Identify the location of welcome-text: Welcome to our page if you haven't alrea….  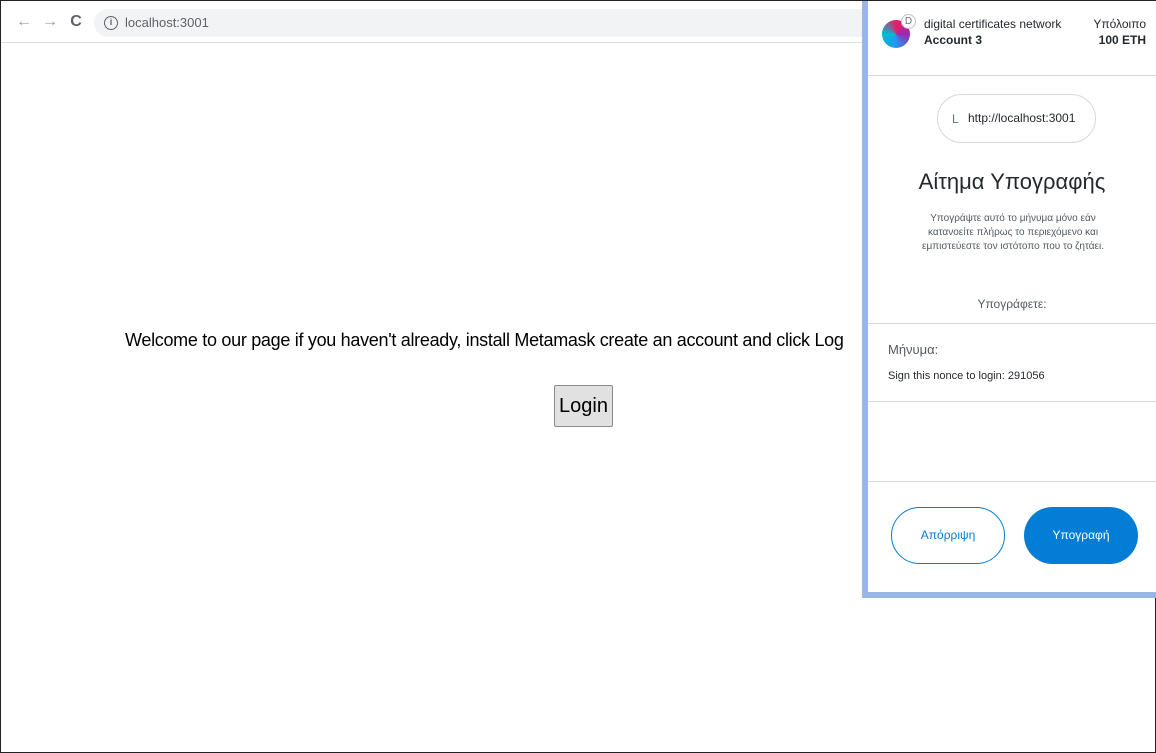
(484, 340).